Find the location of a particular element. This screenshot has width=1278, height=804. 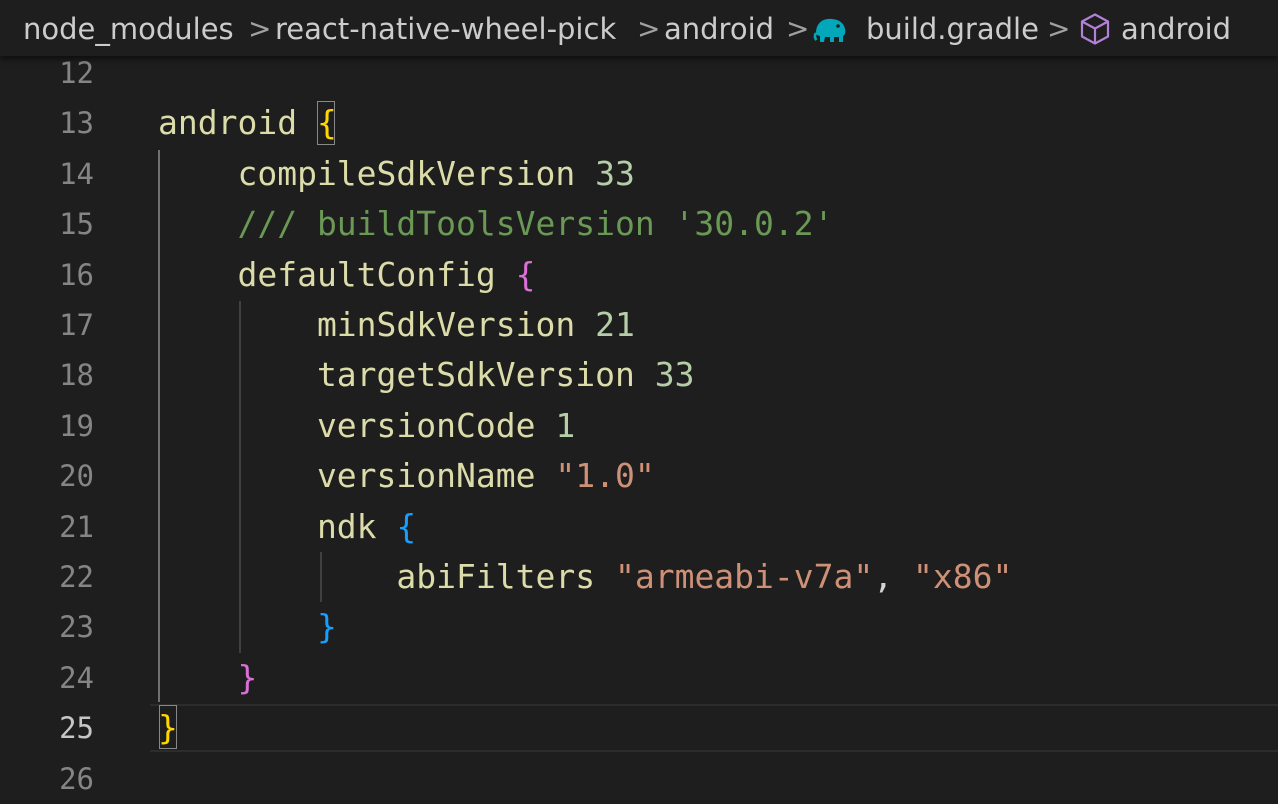

line-code: defaultConfig { is located at coordinates (347, 275).